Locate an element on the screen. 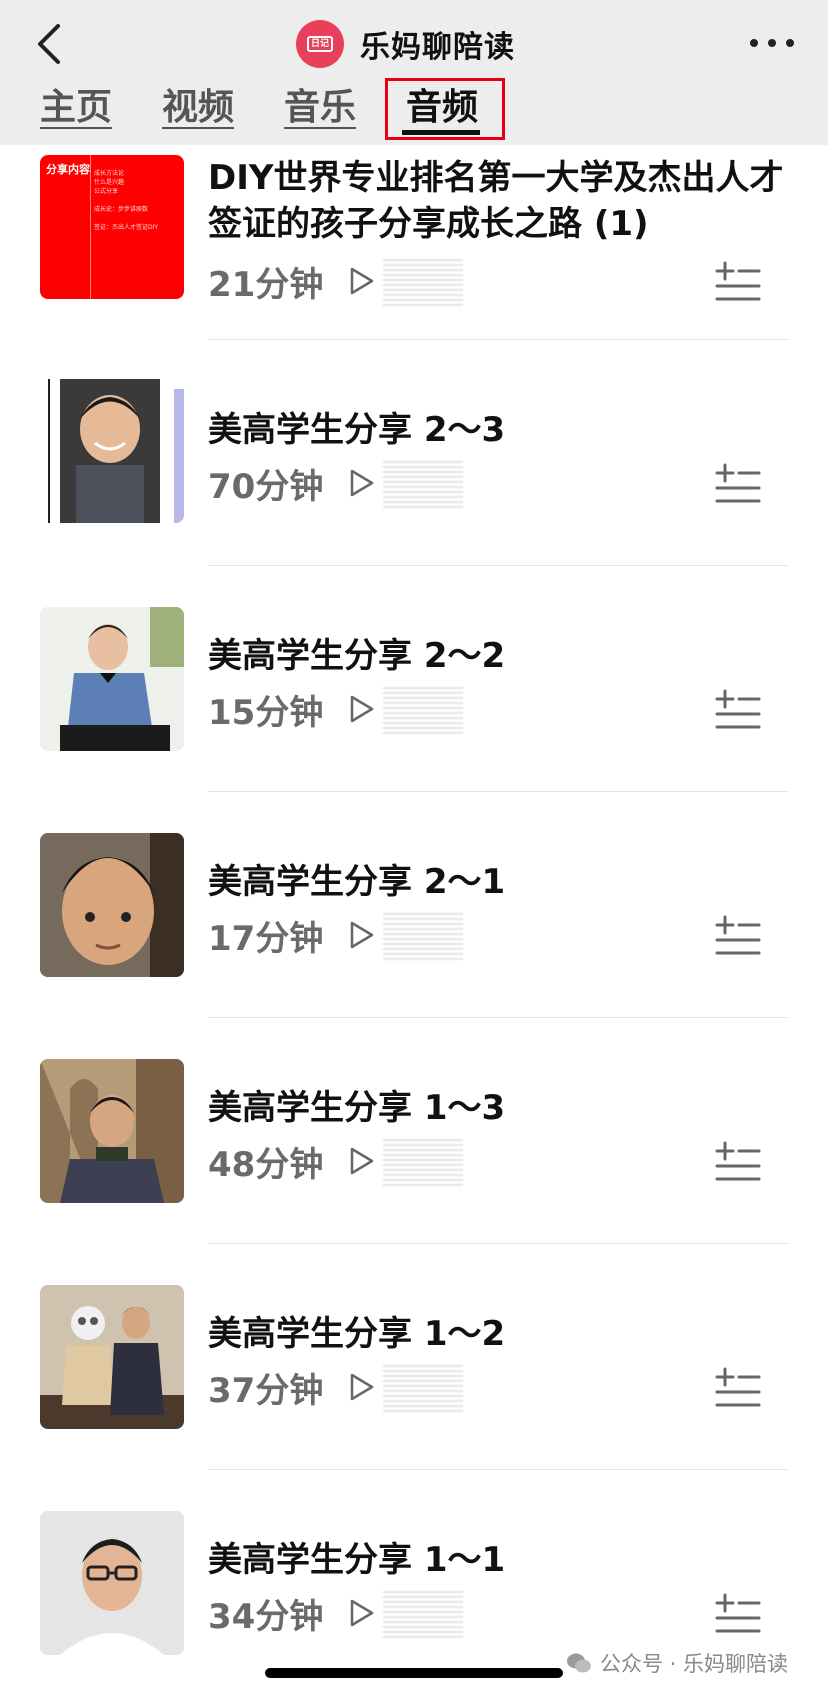 The height and width of the screenshot is (1695, 828). back-button is located at coordinates (50, 44).